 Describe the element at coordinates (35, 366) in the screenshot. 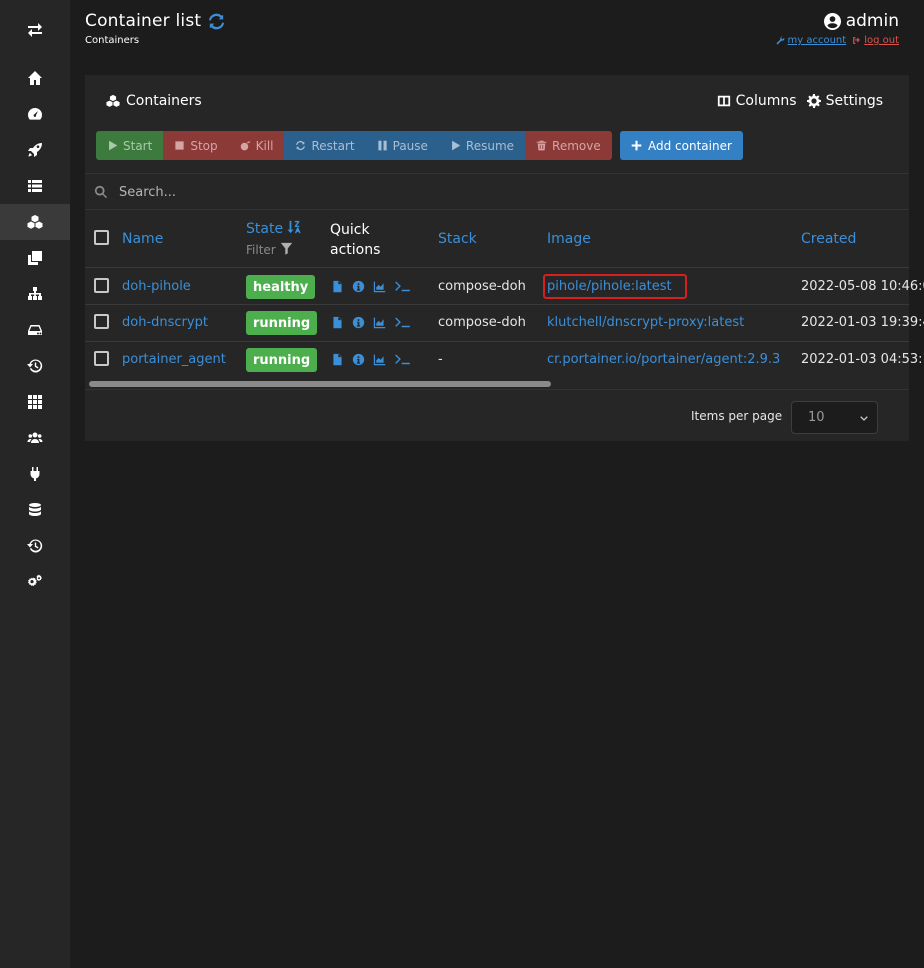

I see `events-history-icon` at that location.